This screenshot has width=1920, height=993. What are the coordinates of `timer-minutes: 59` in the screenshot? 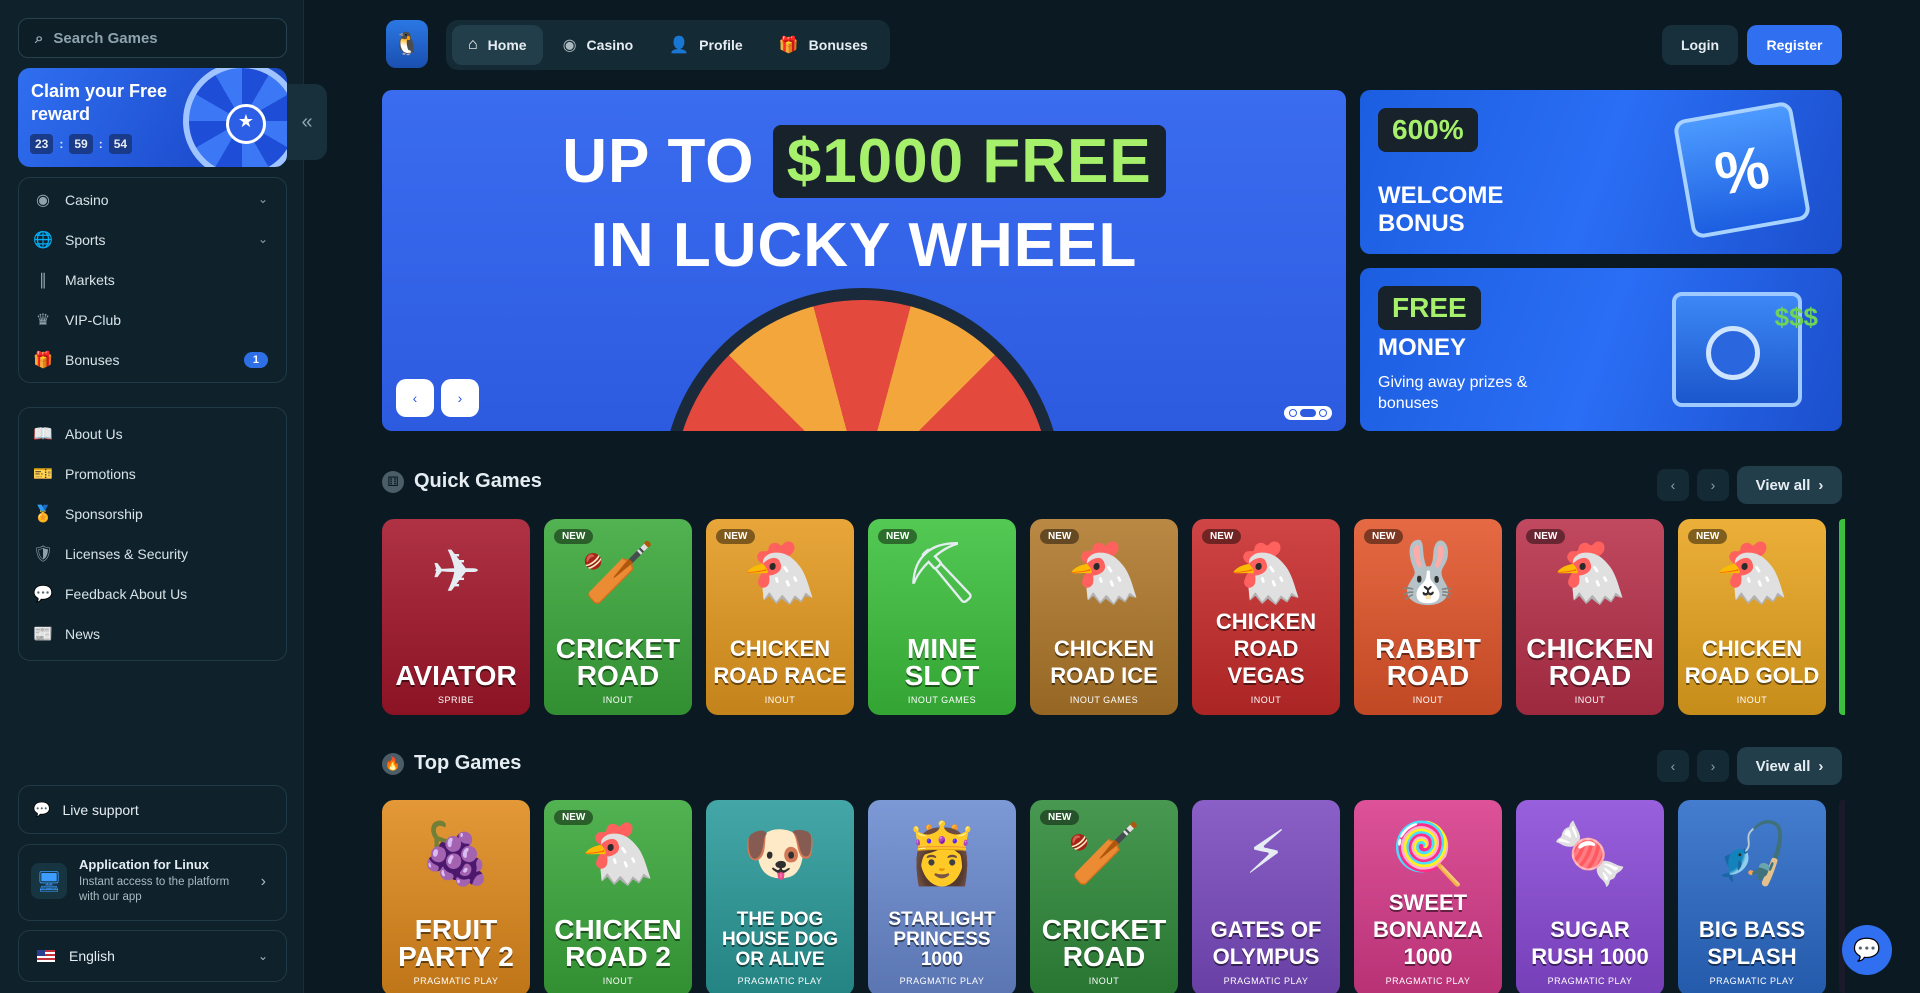 It's located at (81, 144).